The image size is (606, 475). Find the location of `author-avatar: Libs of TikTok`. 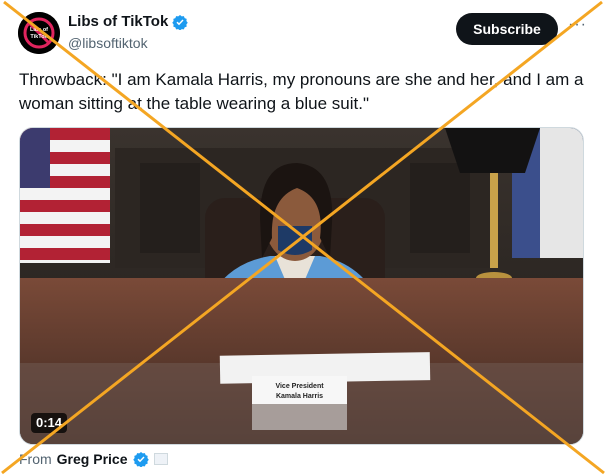

author-avatar: Libs of TikTok is located at coordinates (39, 33).